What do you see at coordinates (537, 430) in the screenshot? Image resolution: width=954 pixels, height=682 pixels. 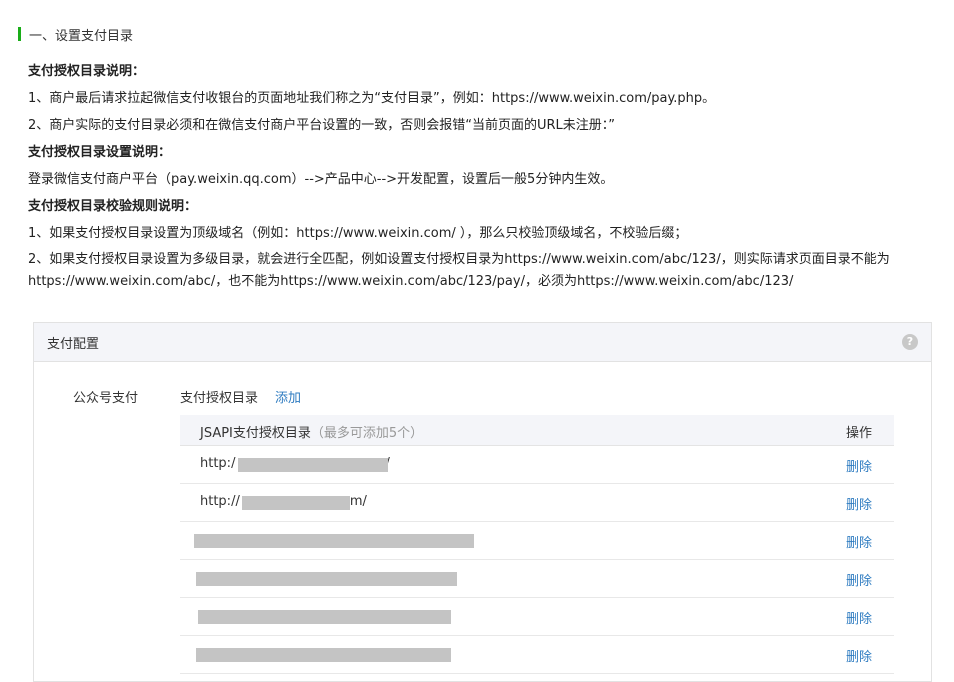 I see `table-header: JSAPI支付授权目录（最多可添加5个） 操作` at bounding box center [537, 430].